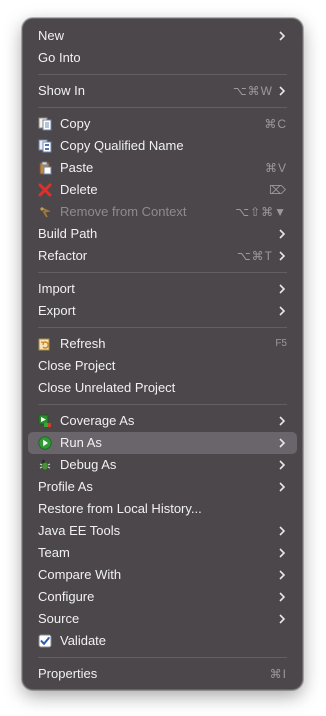 The width and height of the screenshot is (326, 716). I want to click on run-play-icon, so click(45, 443).